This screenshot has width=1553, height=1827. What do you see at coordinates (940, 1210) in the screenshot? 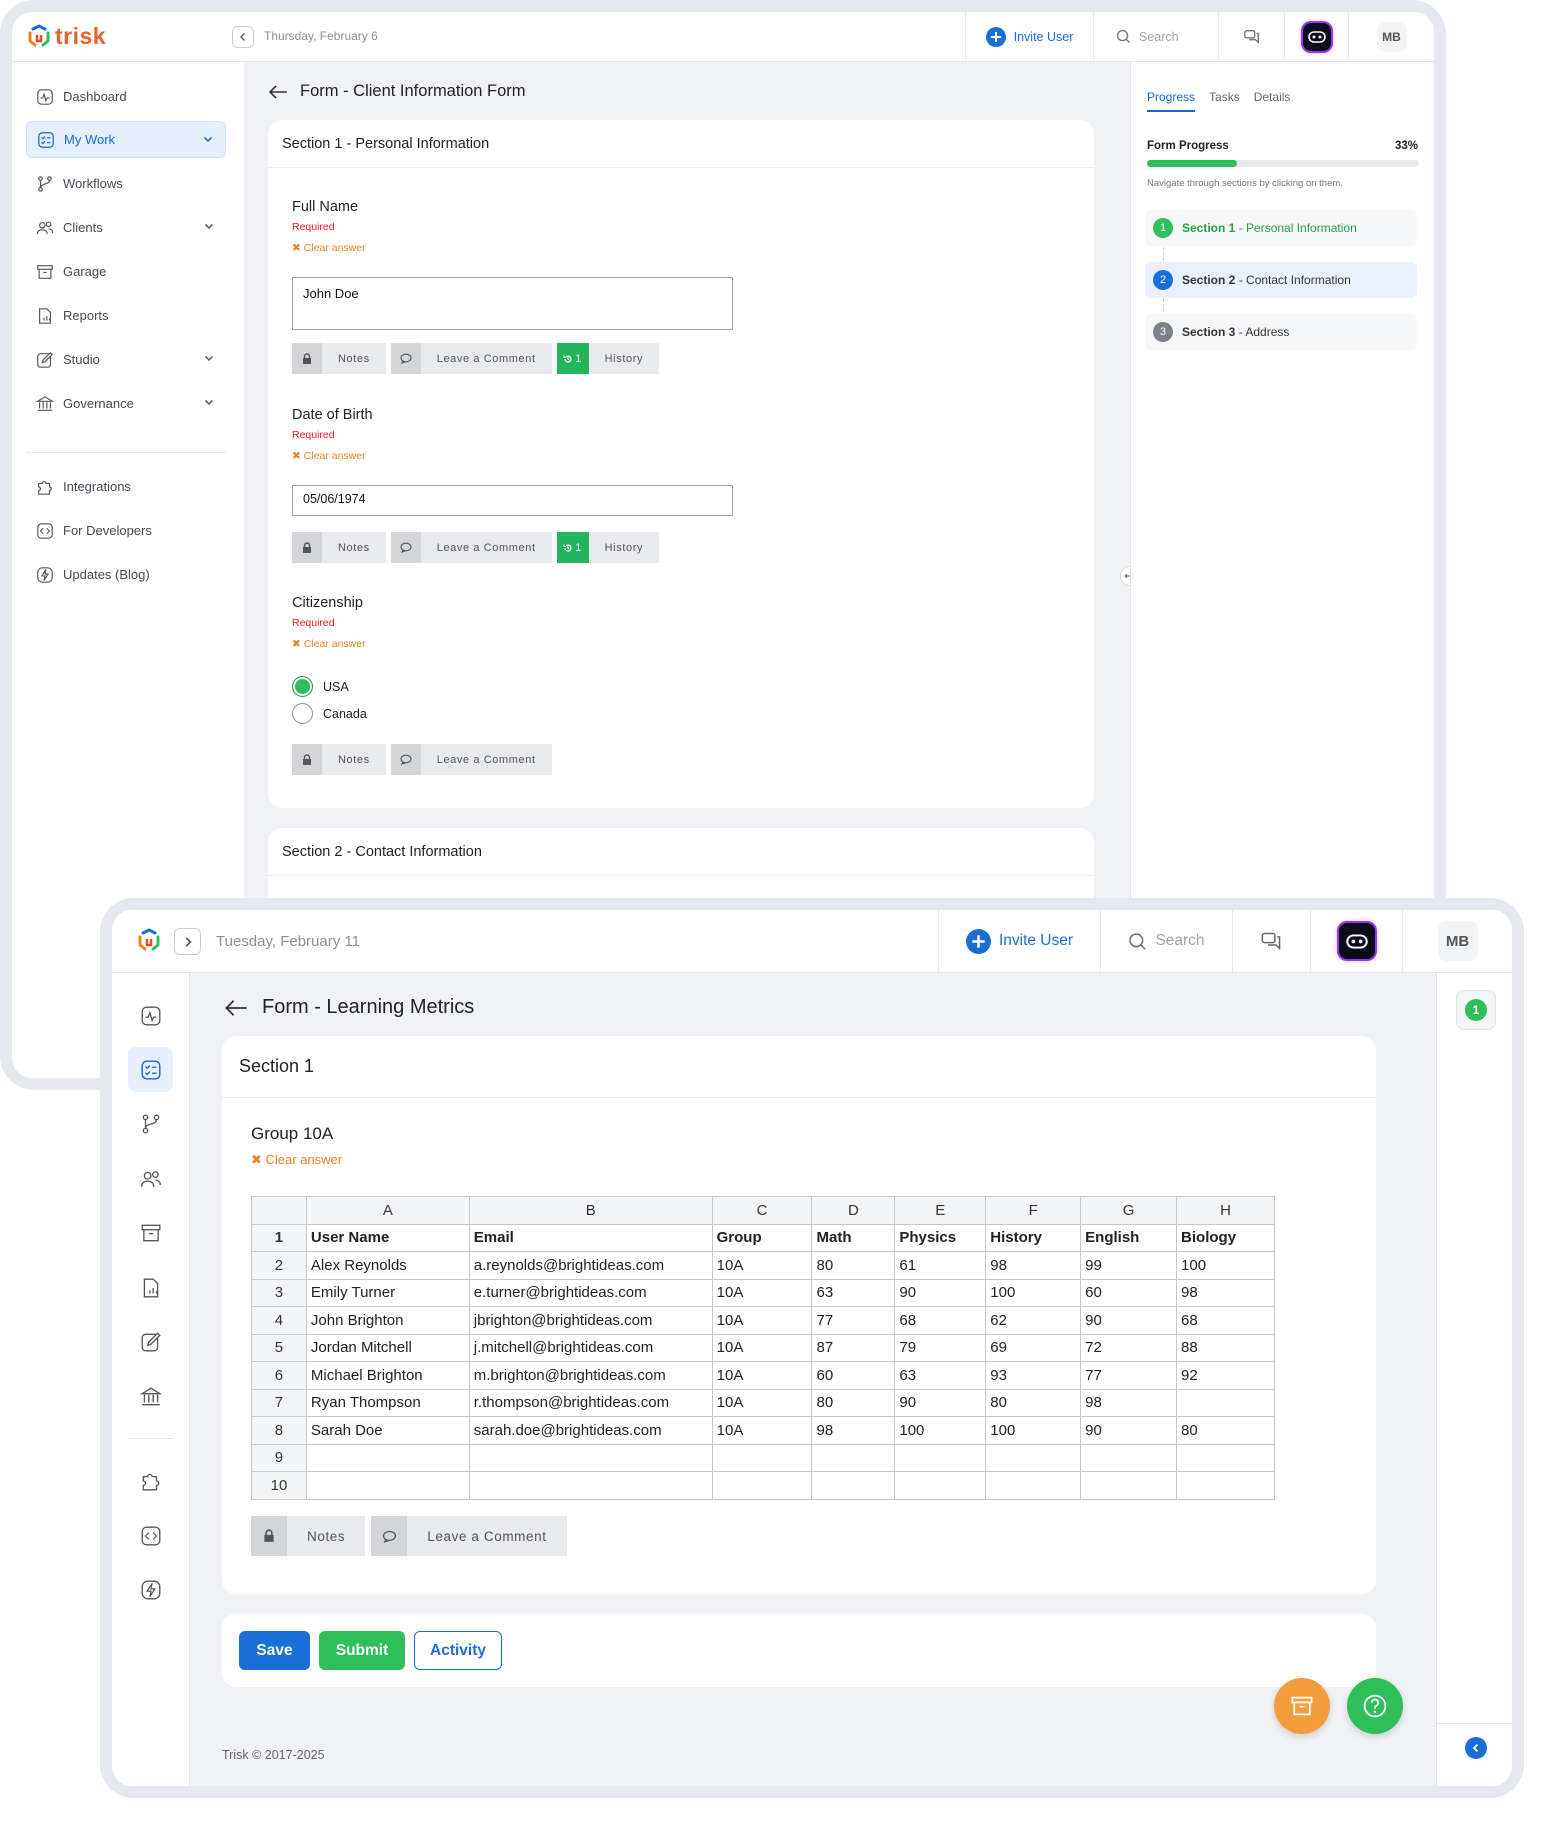
I see `column-header-cell: E` at bounding box center [940, 1210].